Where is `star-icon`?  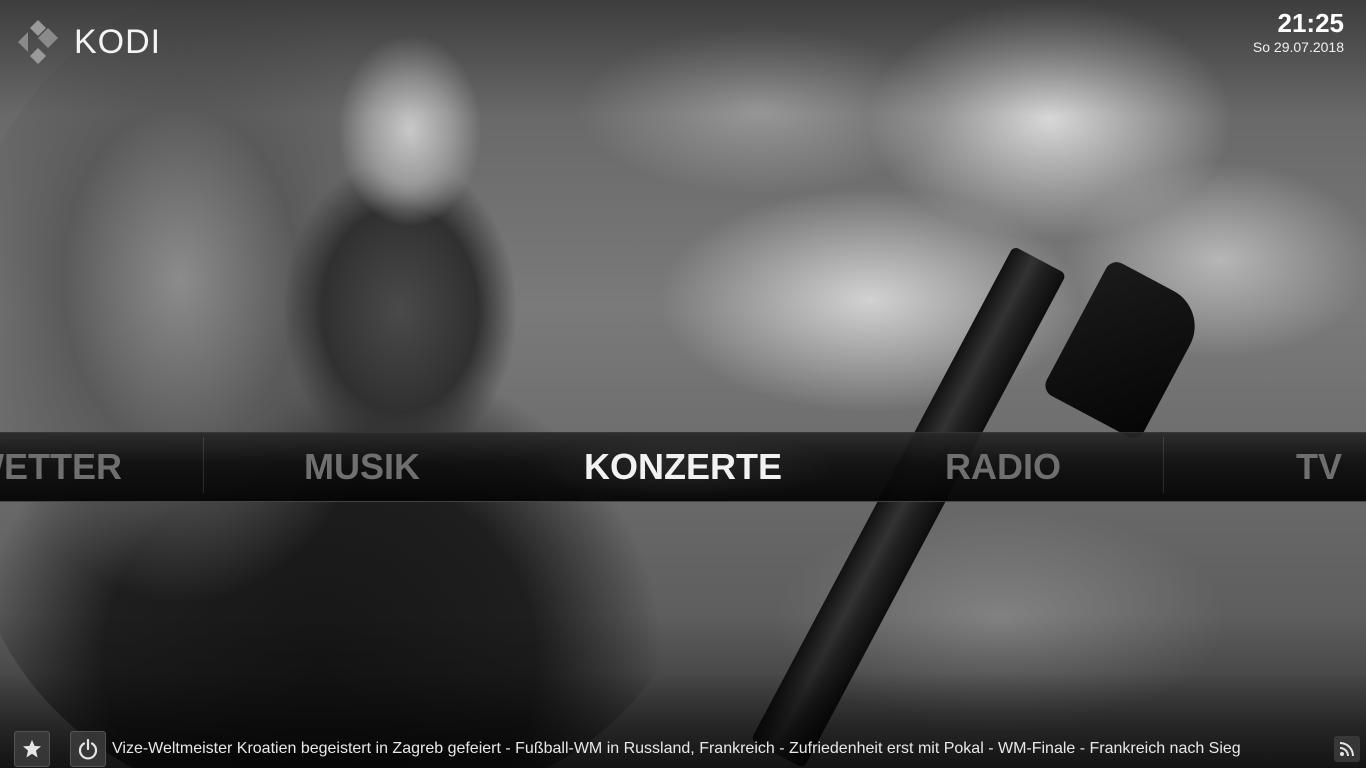
star-icon is located at coordinates (32, 749).